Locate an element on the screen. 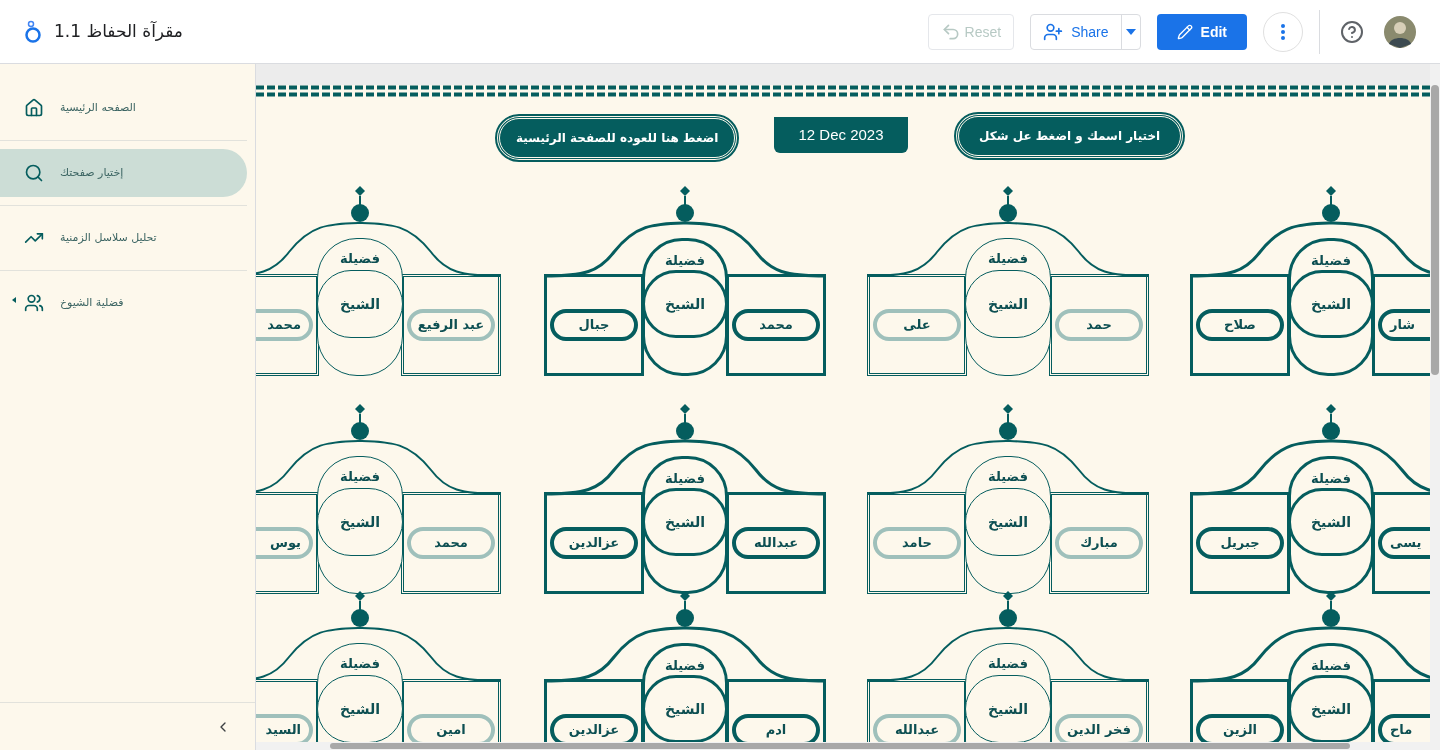  name-tag: عبدالله is located at coordinates (776, 543).